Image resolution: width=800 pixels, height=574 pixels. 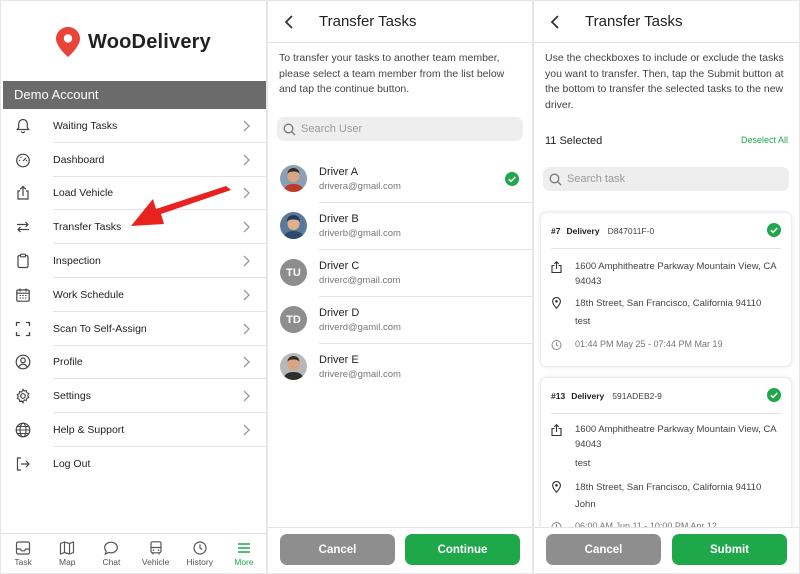 What do you see at coordinates (666, 179) in the screenshot?
I see `search-task-input: Search task` at bounding box center [666, 179].